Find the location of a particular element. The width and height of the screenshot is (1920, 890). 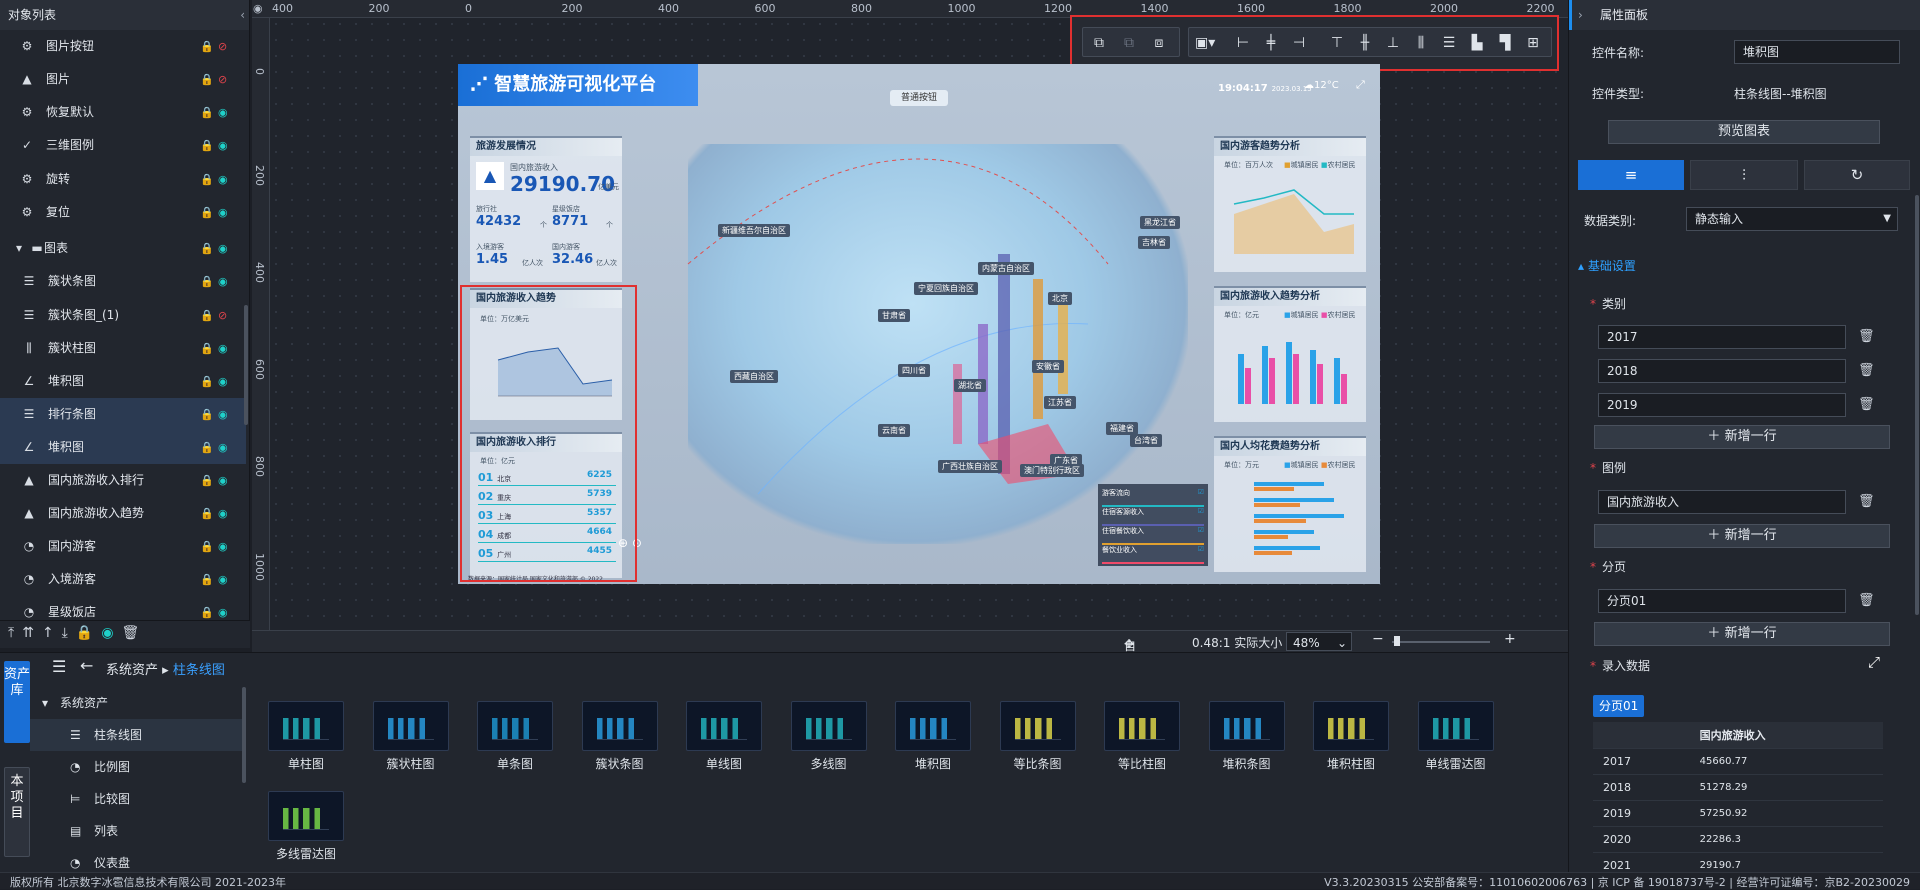

tab-this-project: 本项目 is located at coordinates (17, 812).